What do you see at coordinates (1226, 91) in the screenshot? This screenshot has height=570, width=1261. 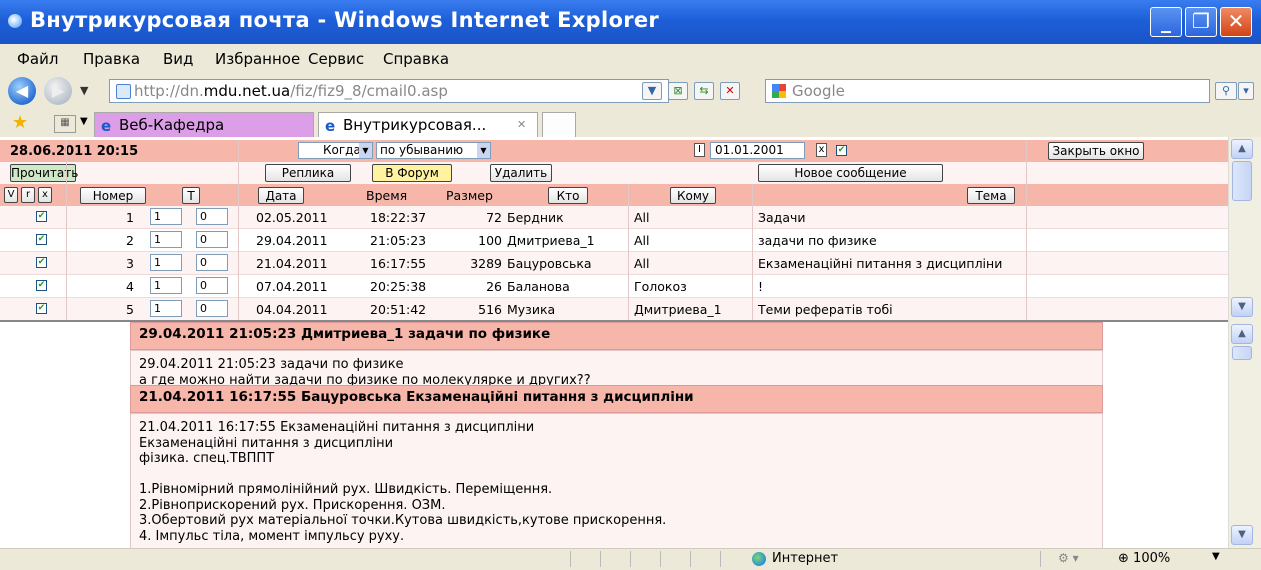 I see `search-icon: ⚲` at bounding box center [1226, 91].